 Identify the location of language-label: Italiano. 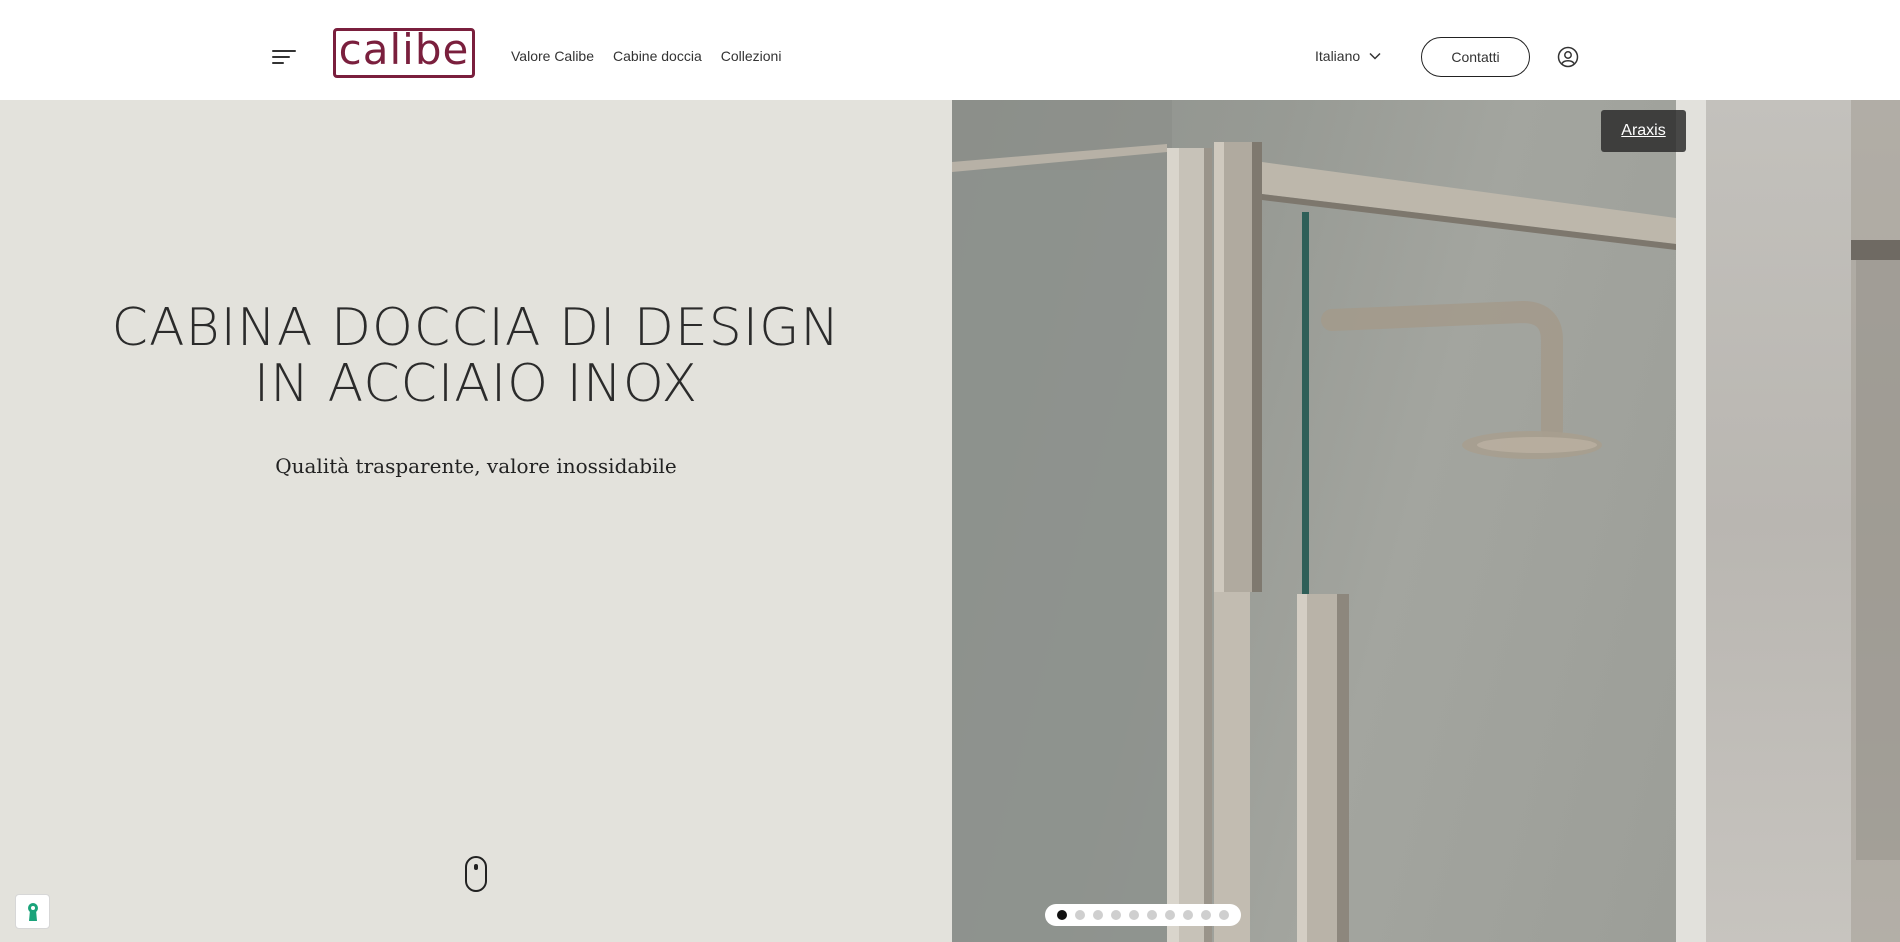
(1338, 56).